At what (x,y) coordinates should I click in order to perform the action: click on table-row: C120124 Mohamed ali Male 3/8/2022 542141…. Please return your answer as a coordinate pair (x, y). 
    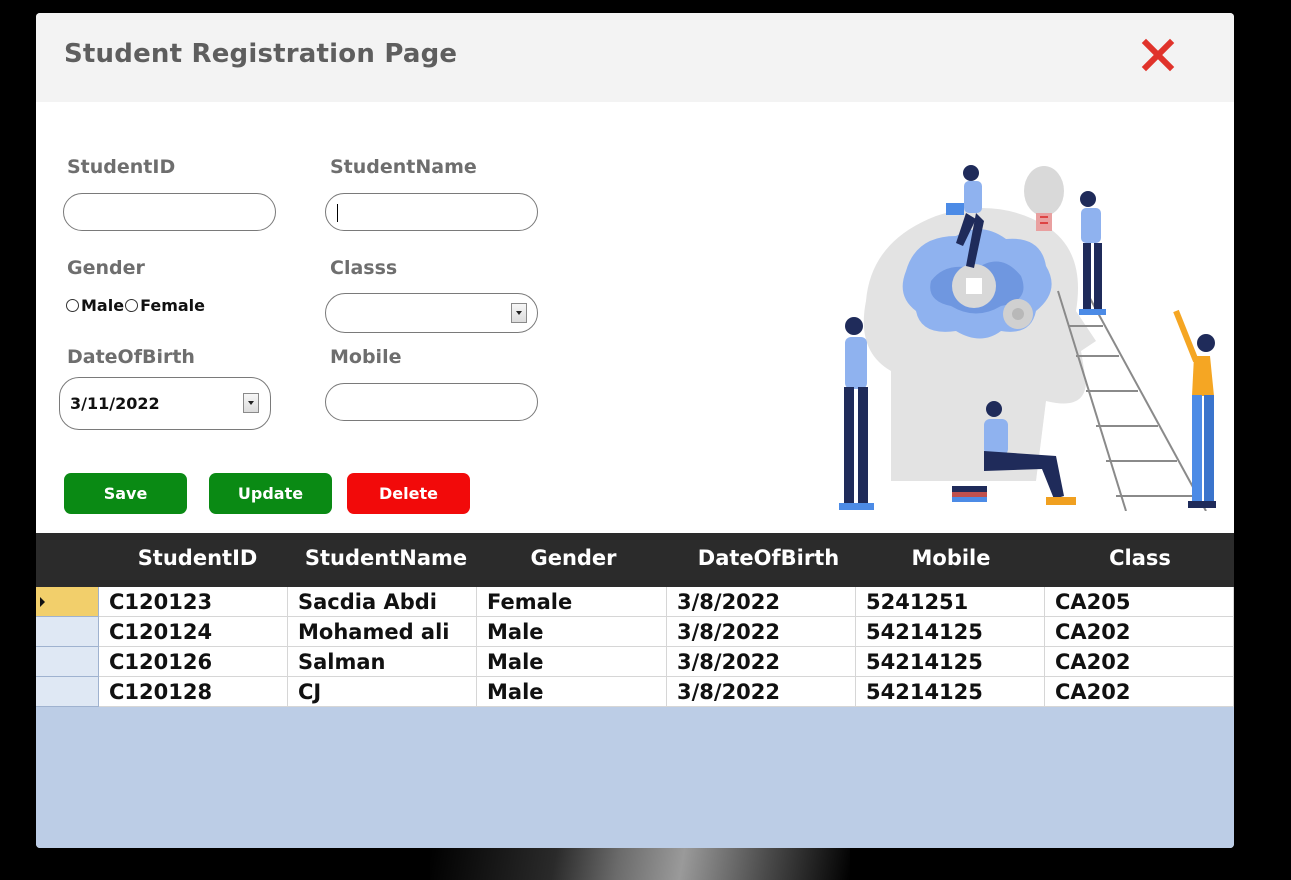
    Looking at the image, I should click on (635, 632).